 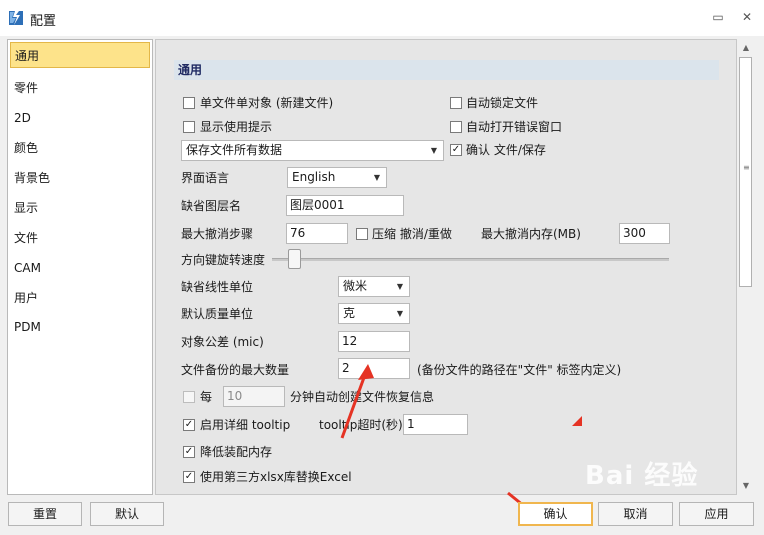 I want to click on autosave-prefix: 每, so click(x=206, y=397).